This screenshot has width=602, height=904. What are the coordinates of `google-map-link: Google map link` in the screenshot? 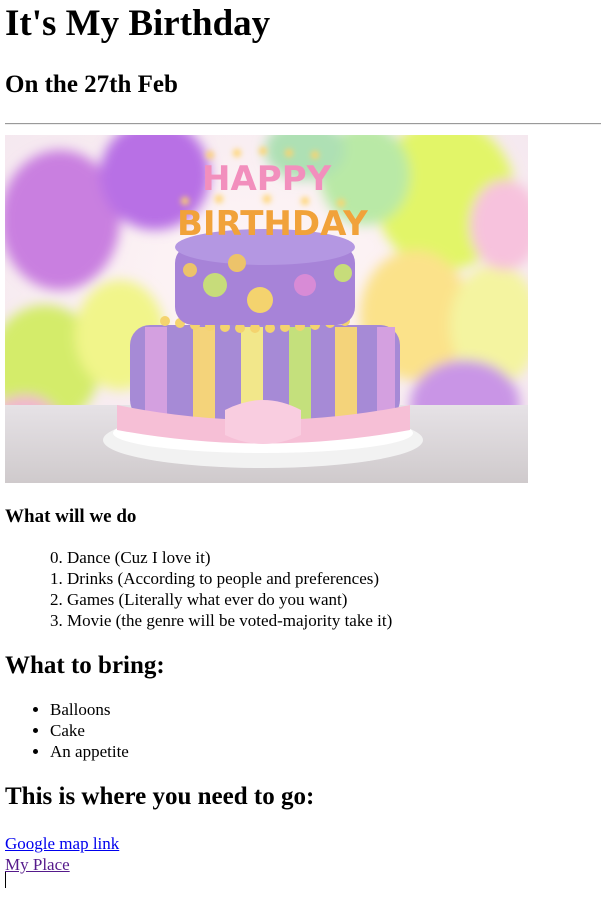 It's located at (62, 843).